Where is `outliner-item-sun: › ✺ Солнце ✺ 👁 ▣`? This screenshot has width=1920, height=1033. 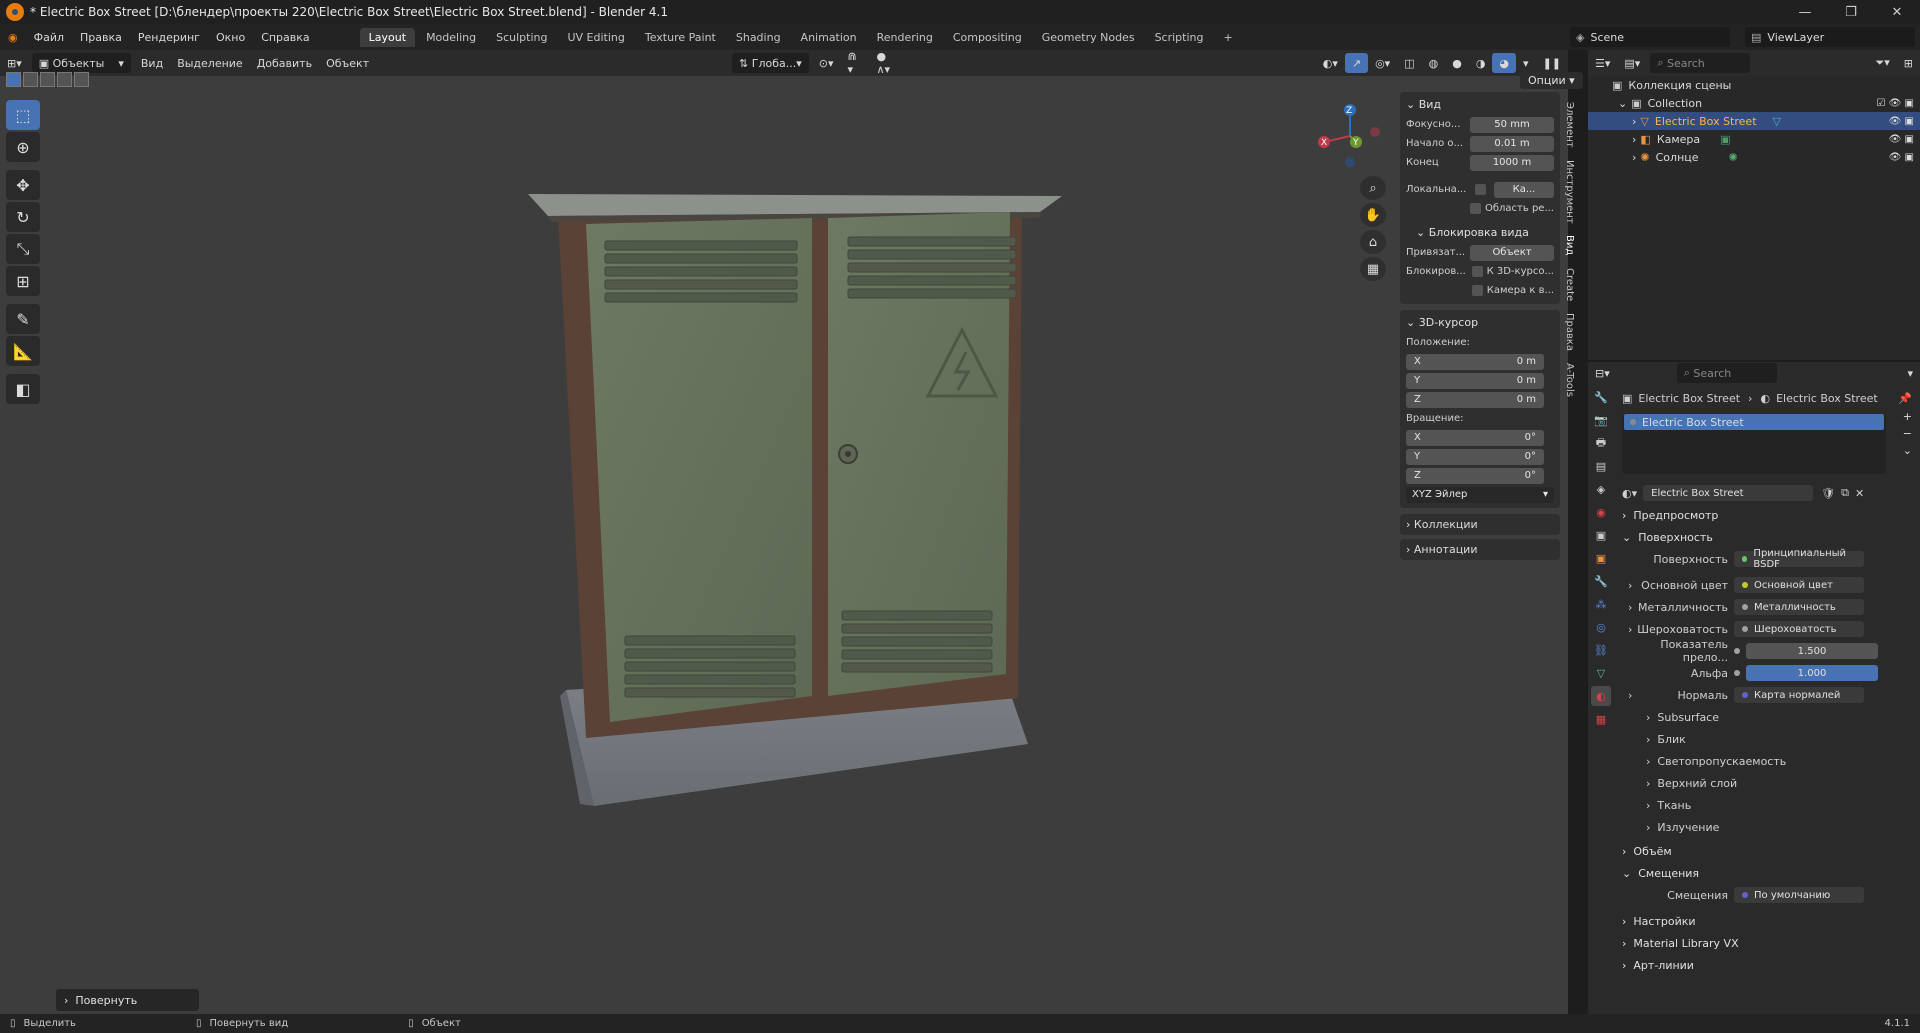
outliner-item-sun: › ✺ Солнце ✺ 👁 ▣ is located at coordinates (1754, 157).